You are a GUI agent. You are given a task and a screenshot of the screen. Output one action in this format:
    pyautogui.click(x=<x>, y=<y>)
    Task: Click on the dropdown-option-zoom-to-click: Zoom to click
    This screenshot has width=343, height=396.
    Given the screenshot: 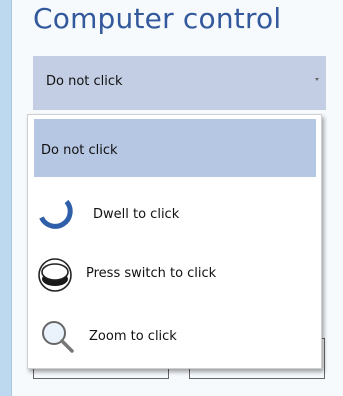 What is the action you would take?
    pyautogui.click(x=174, y=338)
    